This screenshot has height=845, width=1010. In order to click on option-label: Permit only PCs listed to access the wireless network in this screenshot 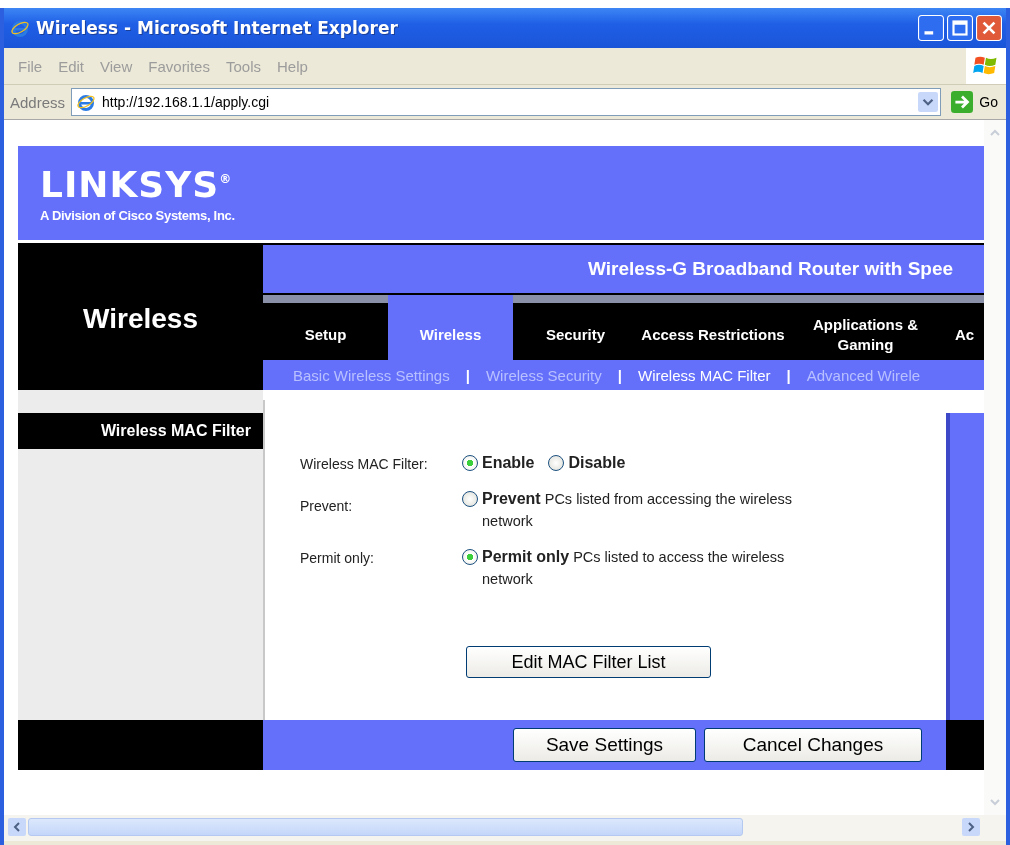, I will do `click(634, 568)`.